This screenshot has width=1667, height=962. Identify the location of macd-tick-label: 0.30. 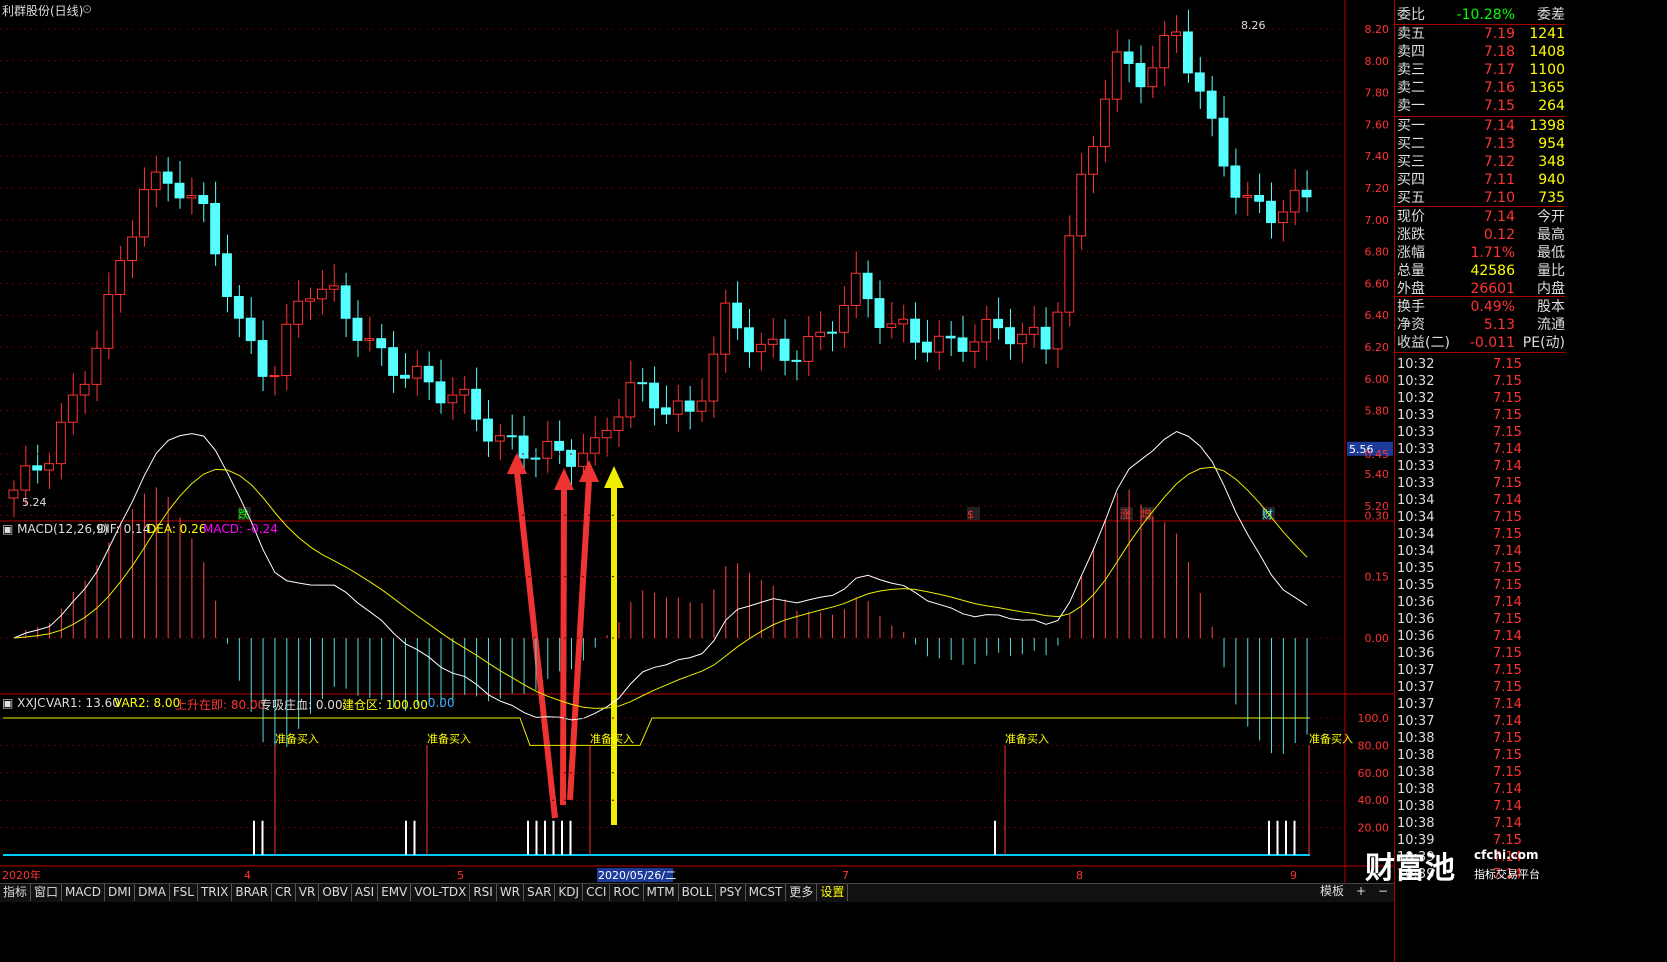
(1377, 515).